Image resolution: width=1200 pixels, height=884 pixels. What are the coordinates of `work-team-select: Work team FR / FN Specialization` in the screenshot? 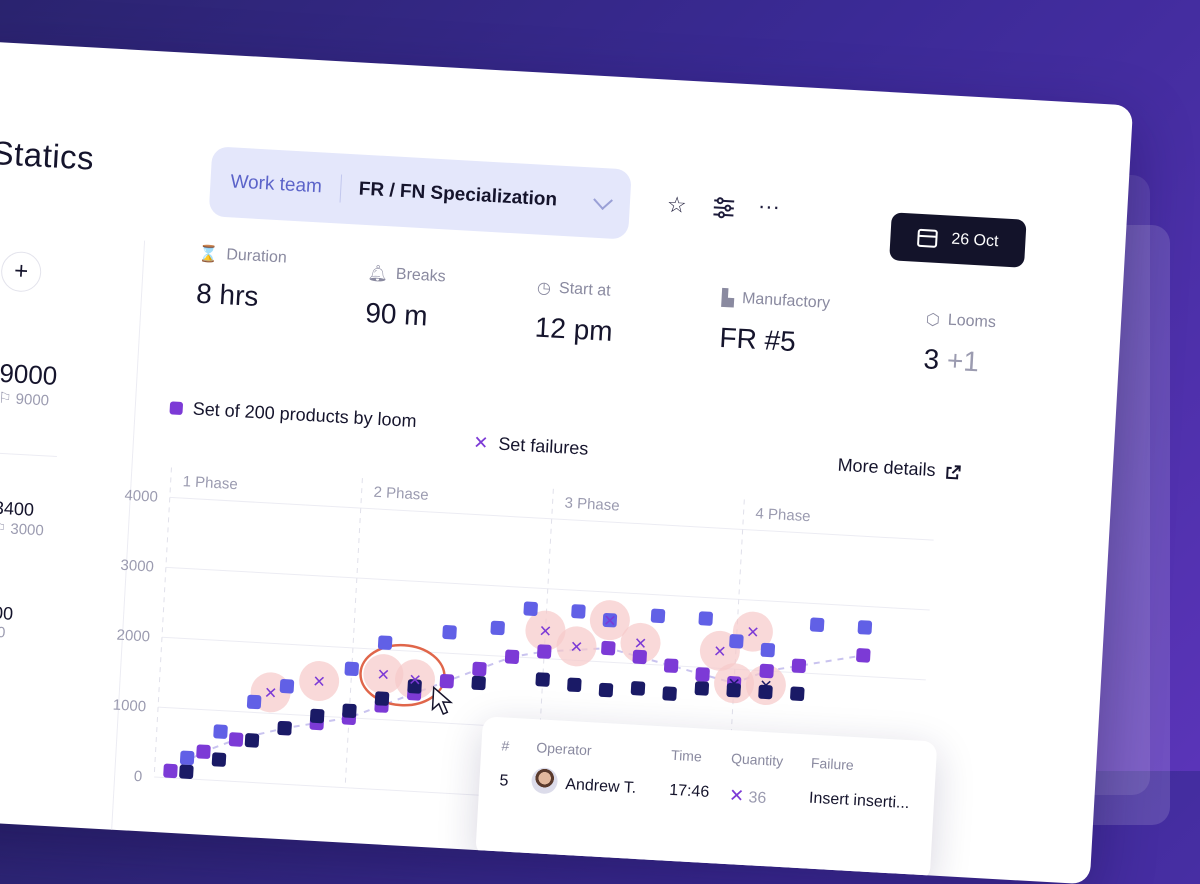 It's located at (420, 193).